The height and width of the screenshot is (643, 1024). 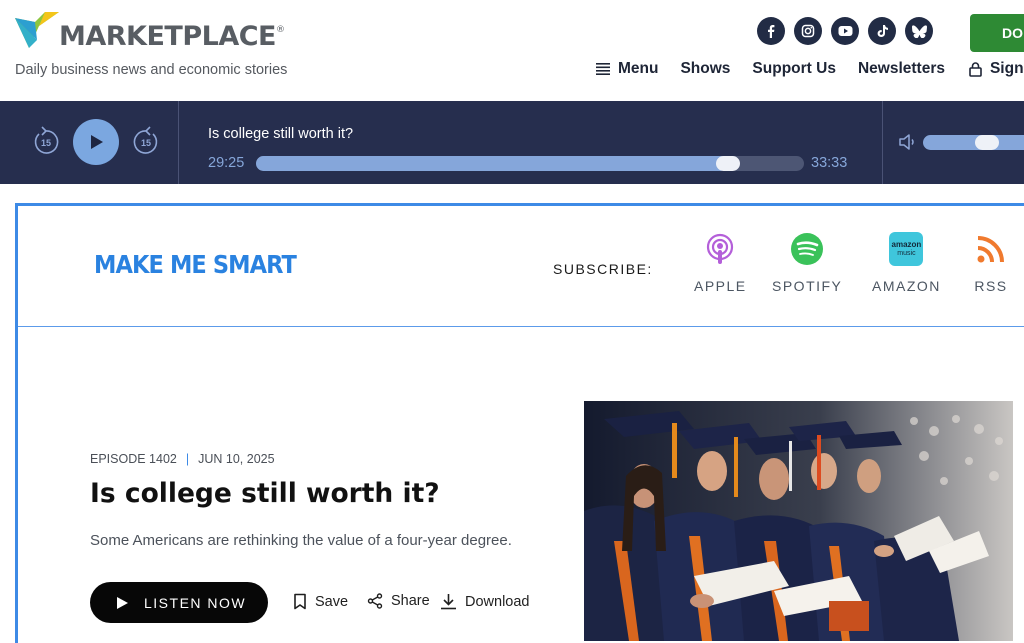 I want to click on save-button: Save, so click(x=320, y=601).